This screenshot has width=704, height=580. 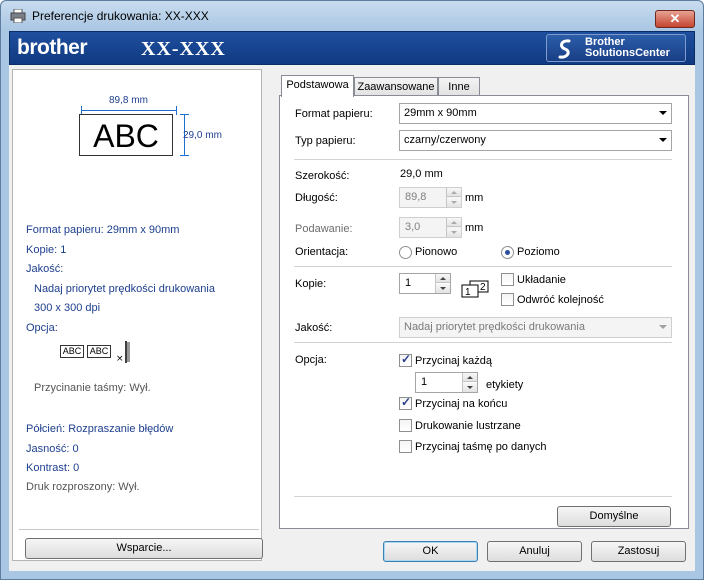 What do you see at coordinates (311, 284) in the screenshot?
I see `copies-label: Kopie:` at bounding box center [311, 284].